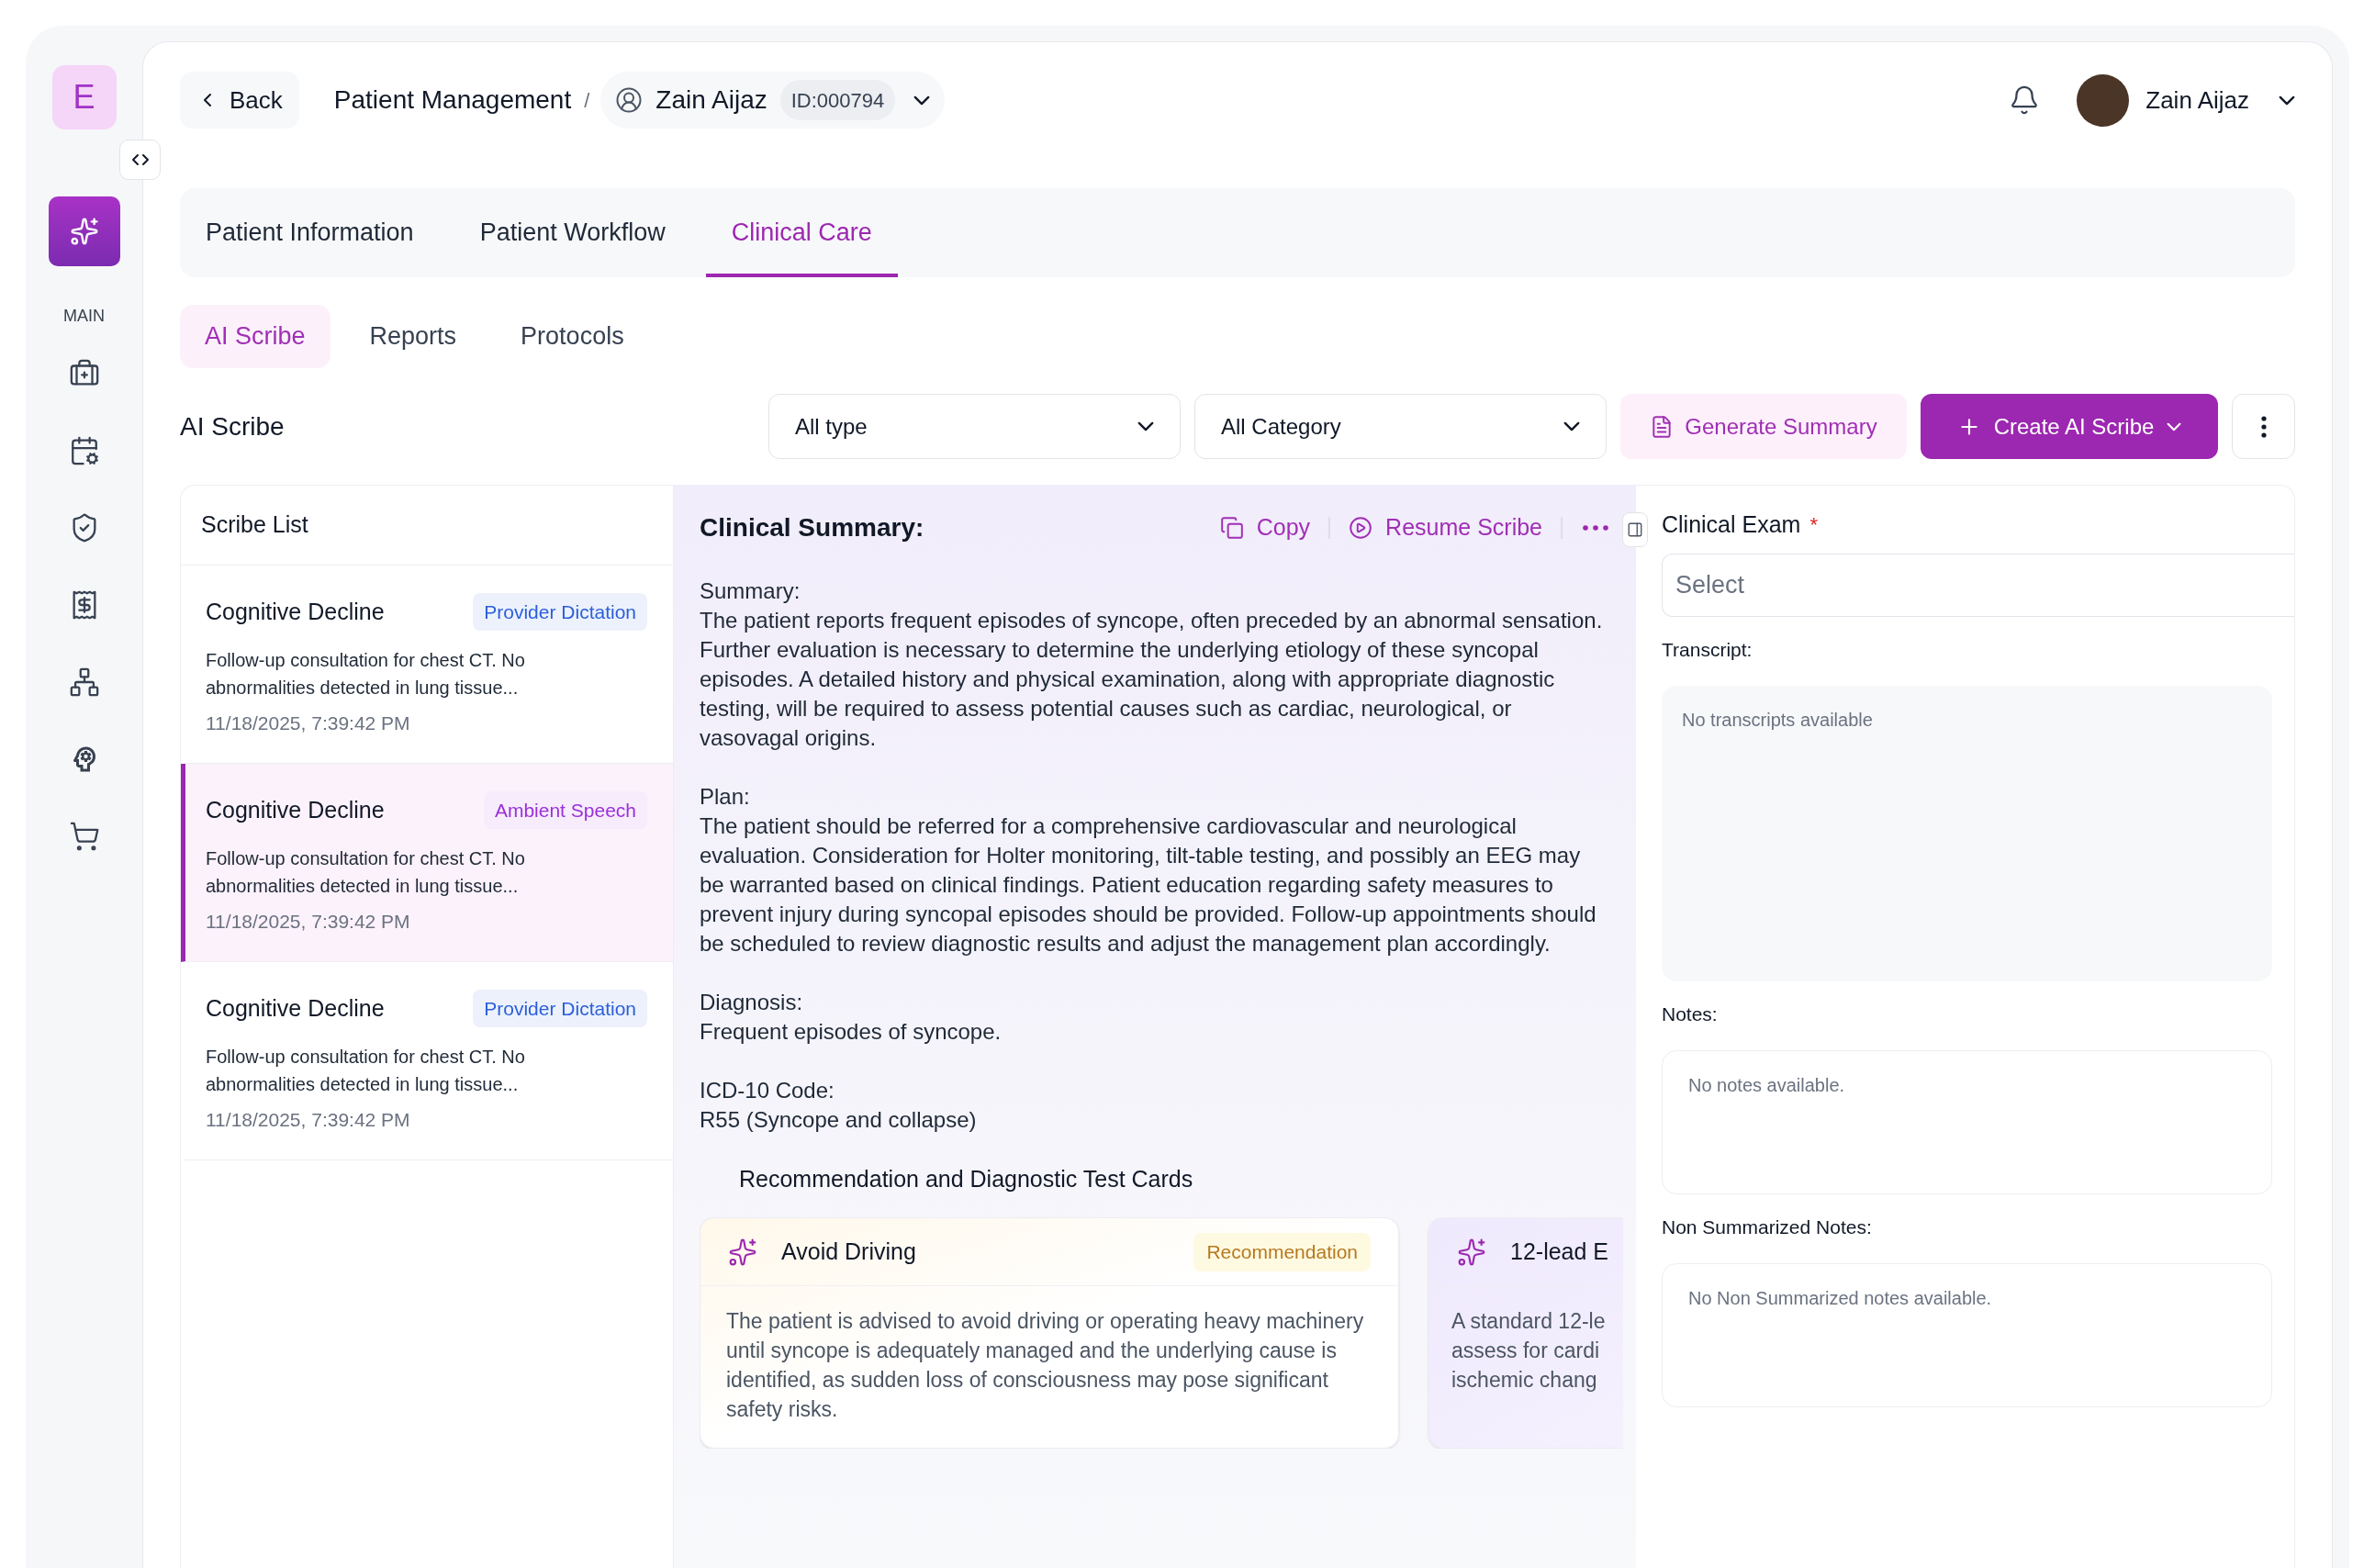  What do you see at coordinates (839, 1120) in the screenshot?
I see `section-text: R55 (Syncope and collapse)` at bounding box center [839, 1120].